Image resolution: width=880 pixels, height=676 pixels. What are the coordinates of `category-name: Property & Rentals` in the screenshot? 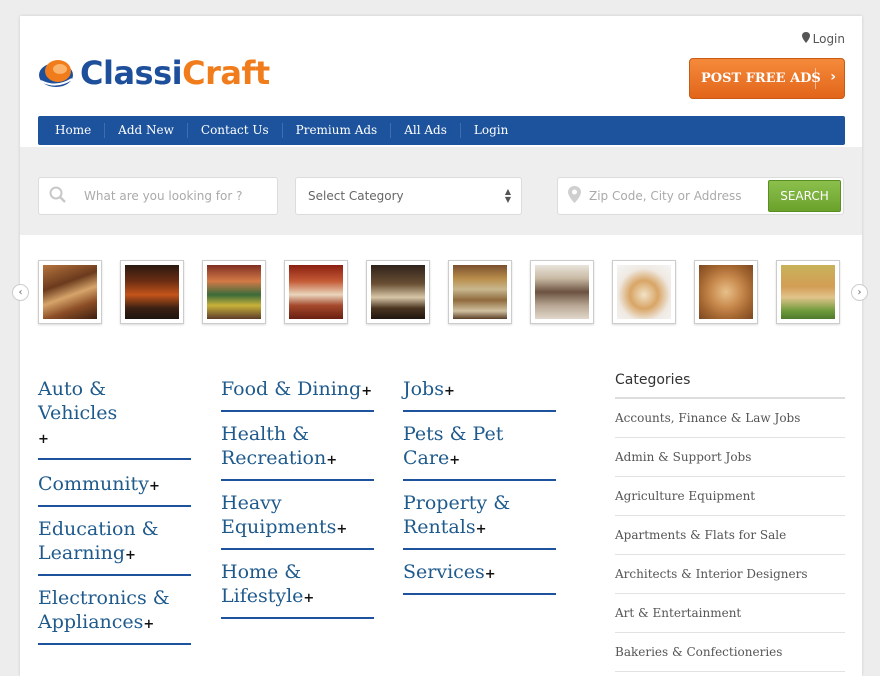 It's located at (457, 515).